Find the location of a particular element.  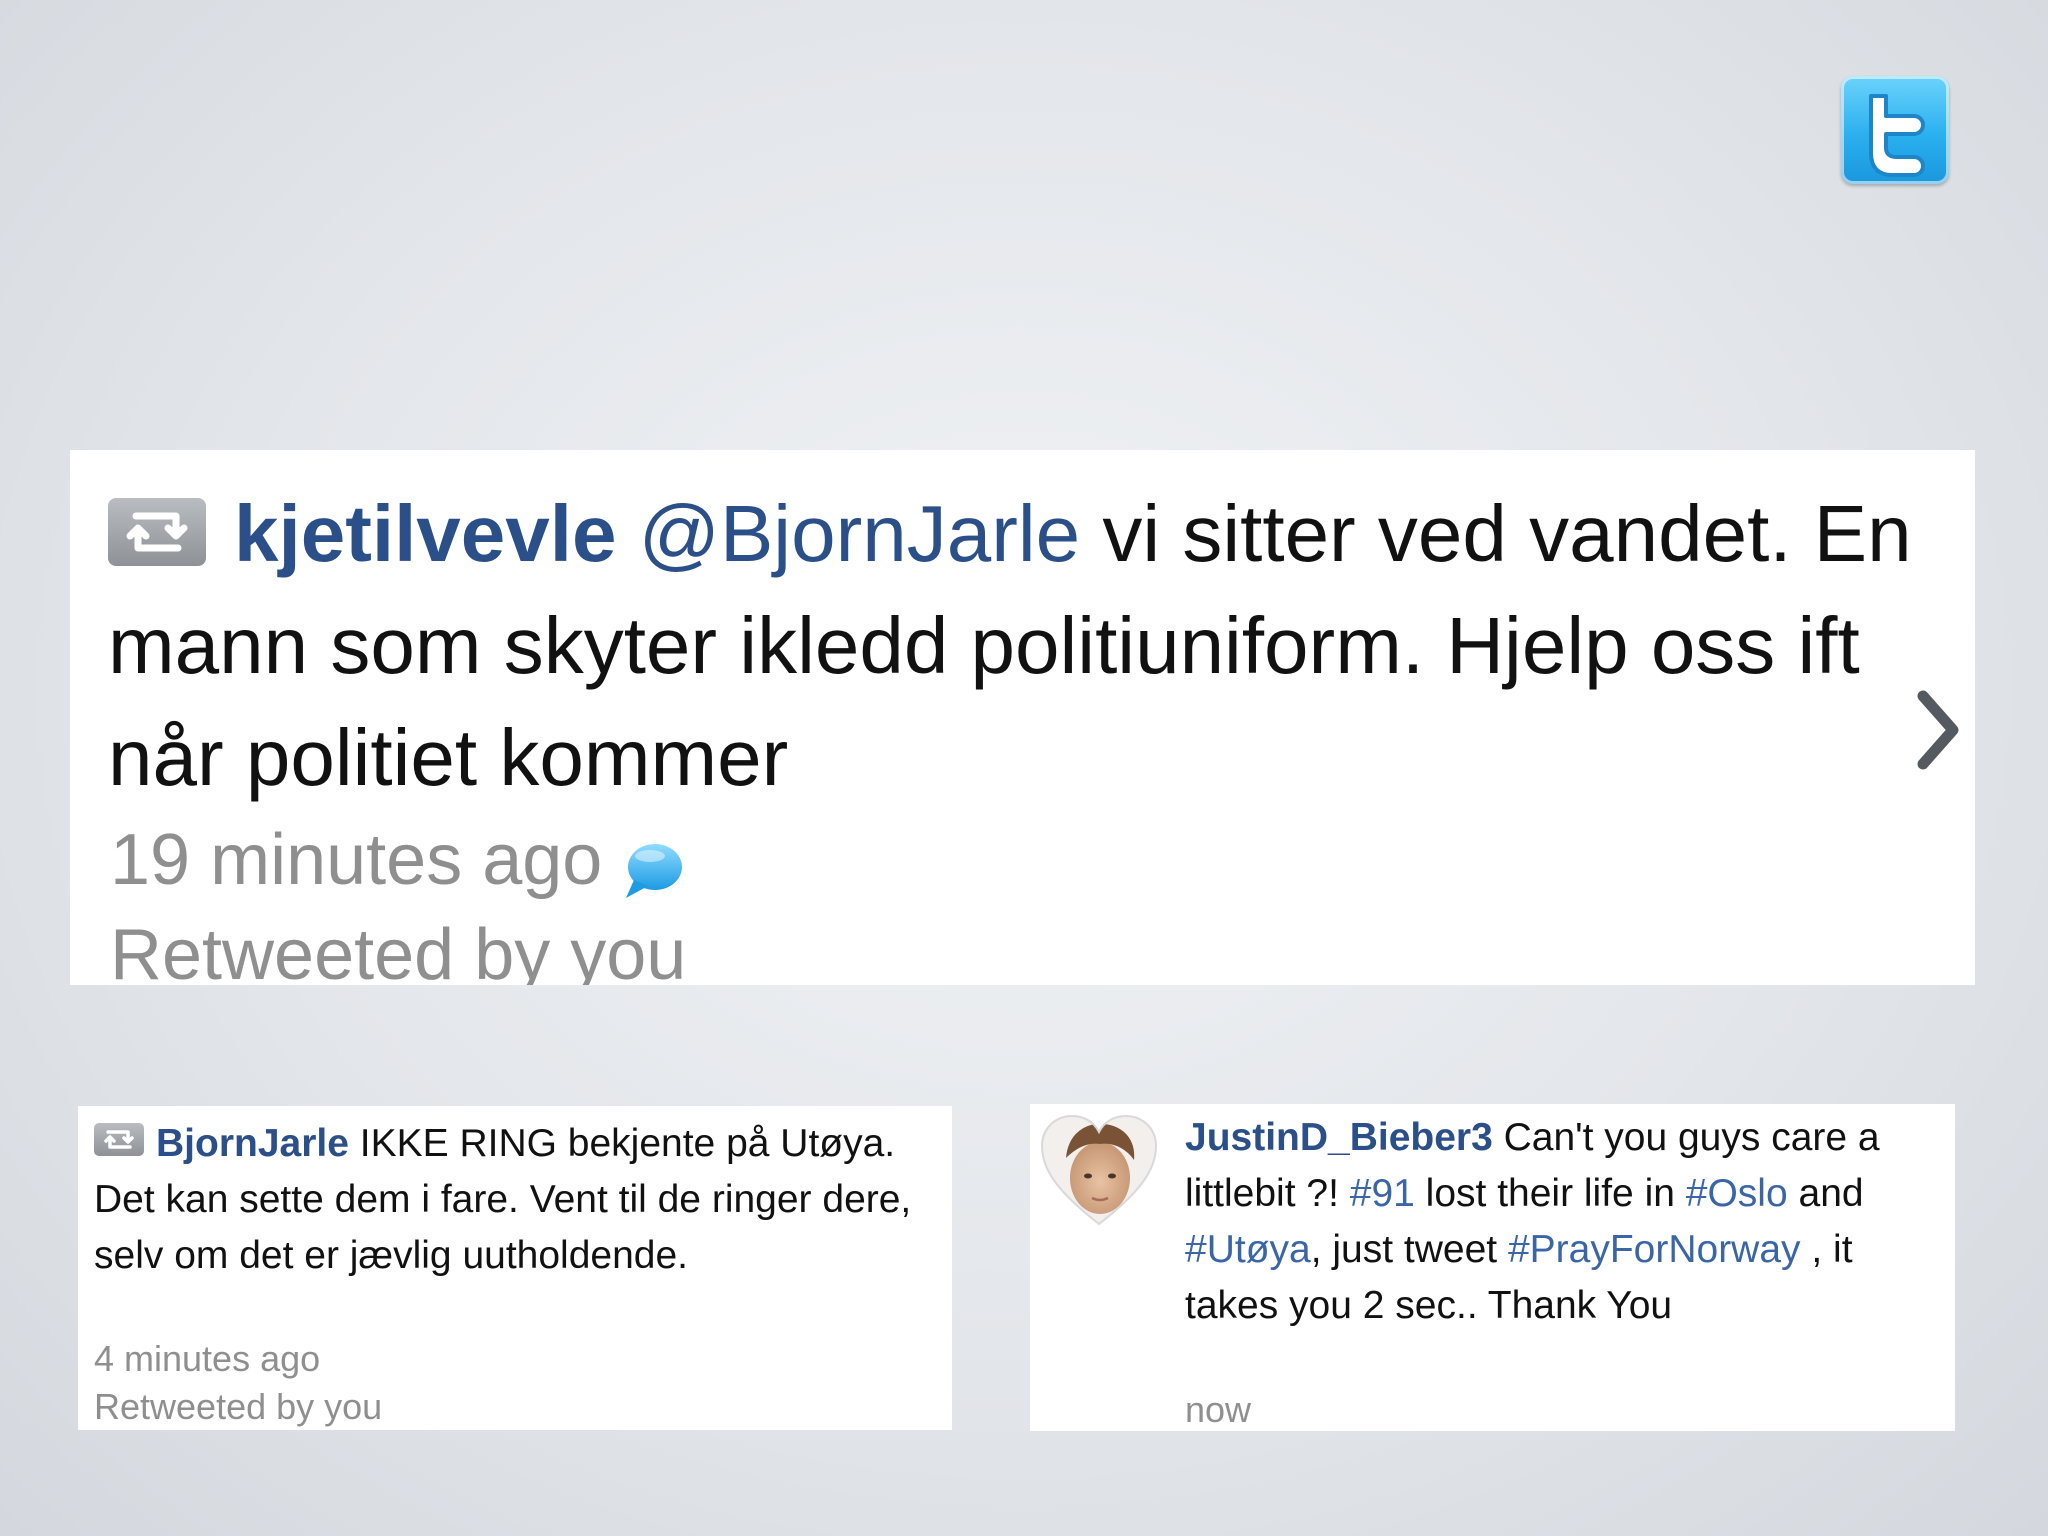

tweet-username: JustinD_Bieber3 is located at coordinates (1339, 1137).